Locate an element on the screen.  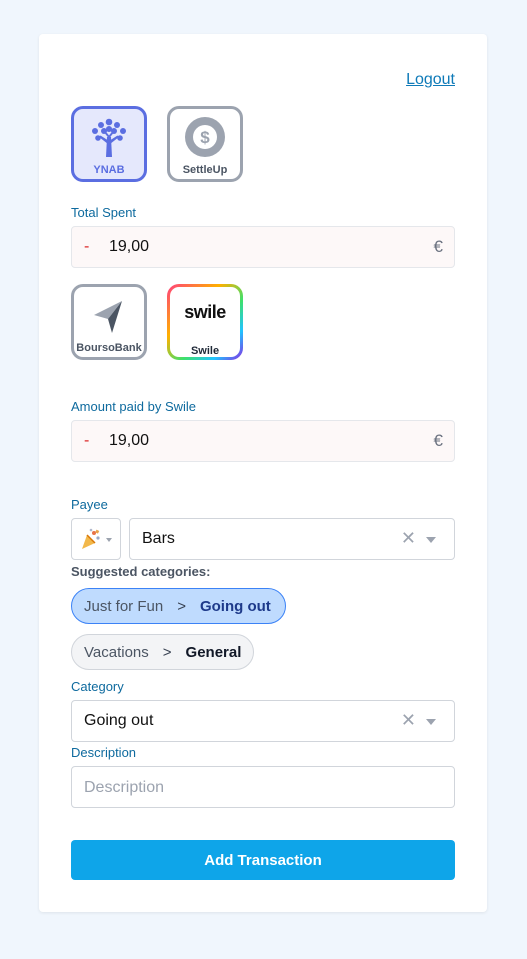
total-spent-value: 19,00 is located at coordinates (129, 246).